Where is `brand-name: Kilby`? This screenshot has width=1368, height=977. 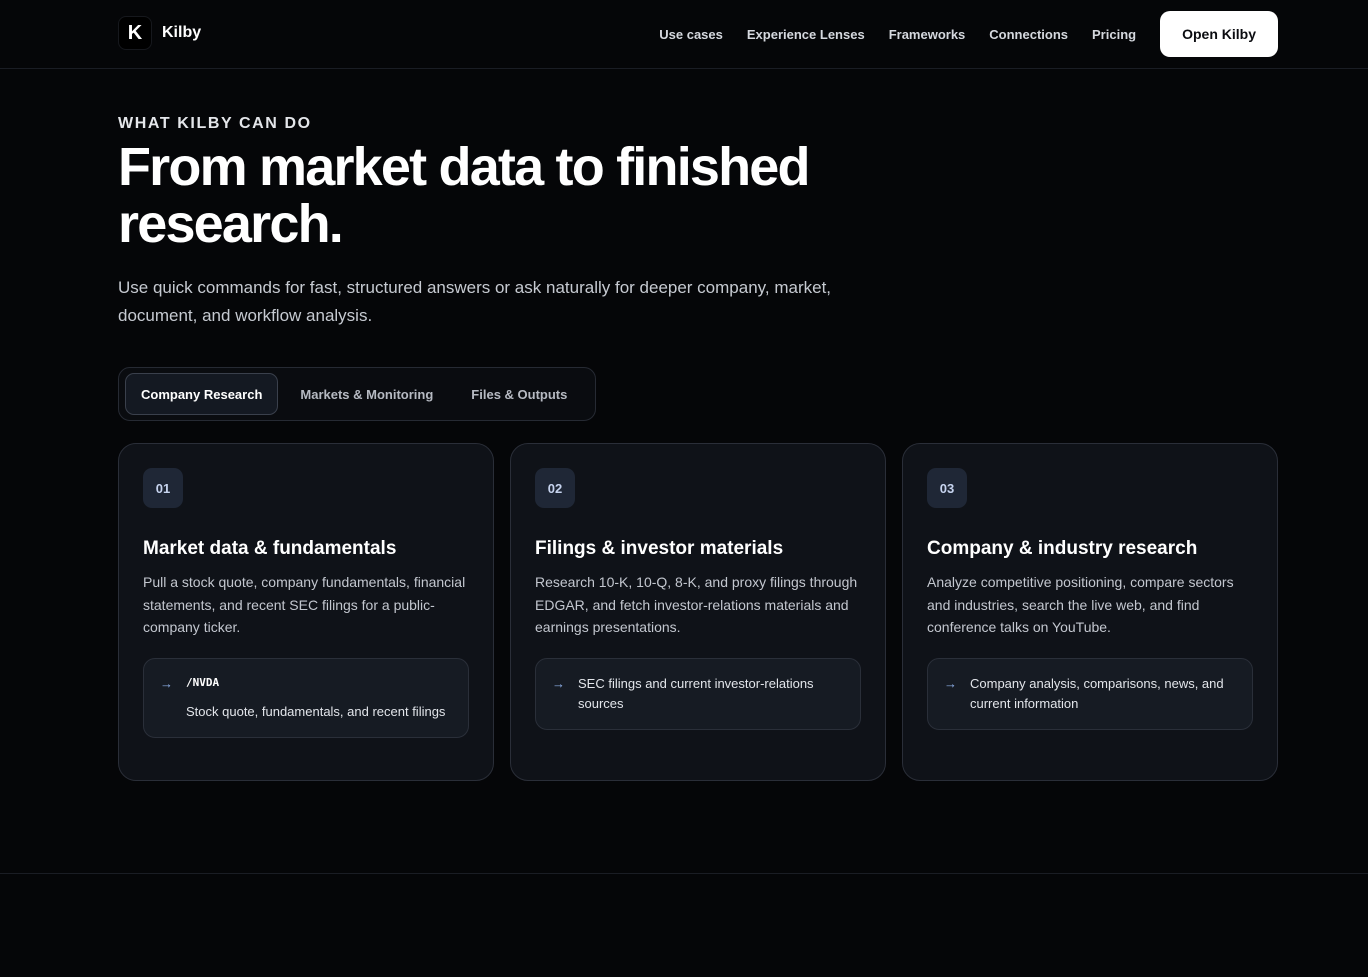 brand-name: Kilby is located at coordinates (182, 32).